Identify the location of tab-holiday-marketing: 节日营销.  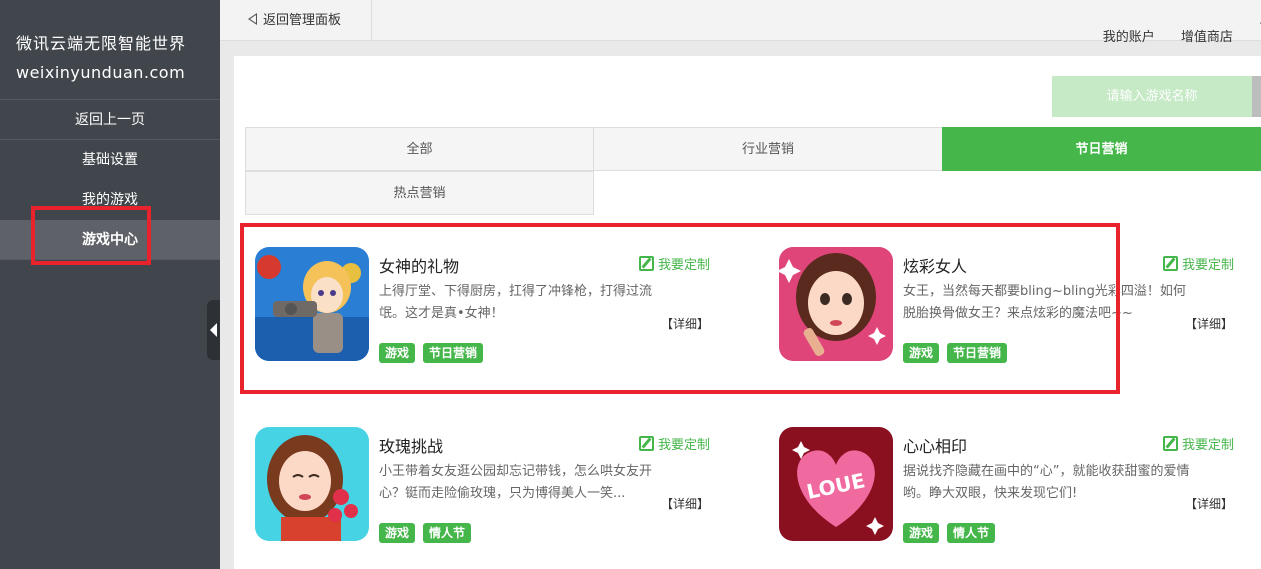
(1101, 149).